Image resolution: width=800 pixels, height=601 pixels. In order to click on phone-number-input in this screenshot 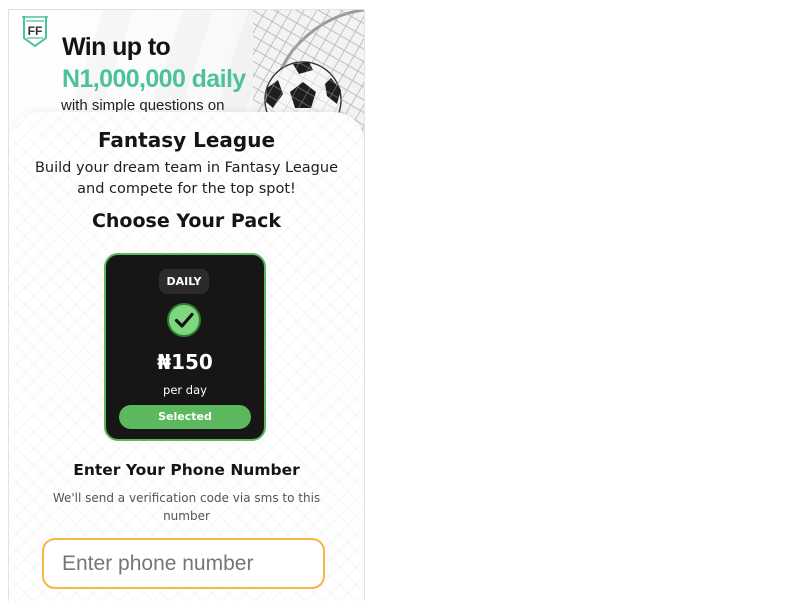, I will do `click(183, 563)`.